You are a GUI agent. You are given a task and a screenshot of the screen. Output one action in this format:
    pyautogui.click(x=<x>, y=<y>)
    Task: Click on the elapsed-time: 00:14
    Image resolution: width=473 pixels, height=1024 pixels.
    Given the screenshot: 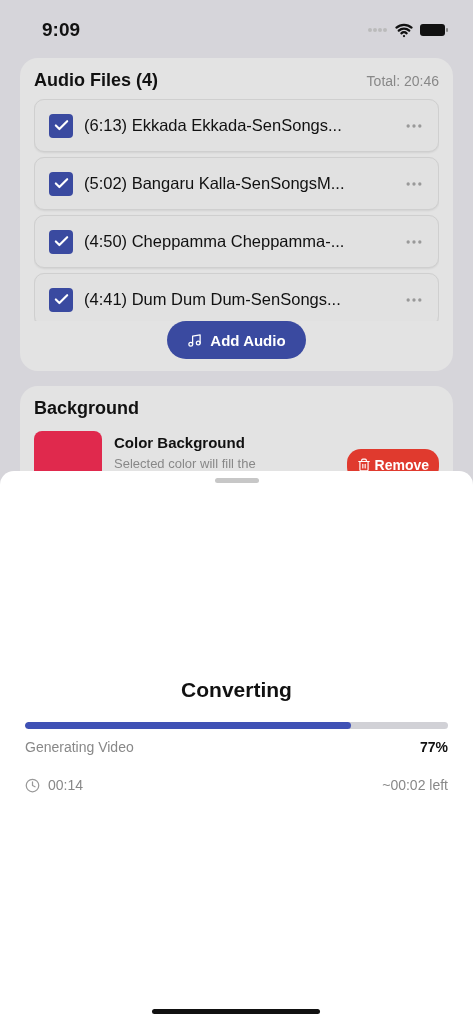 What is the action you would take?
    pyautogui.click(x=66, y=785)
    